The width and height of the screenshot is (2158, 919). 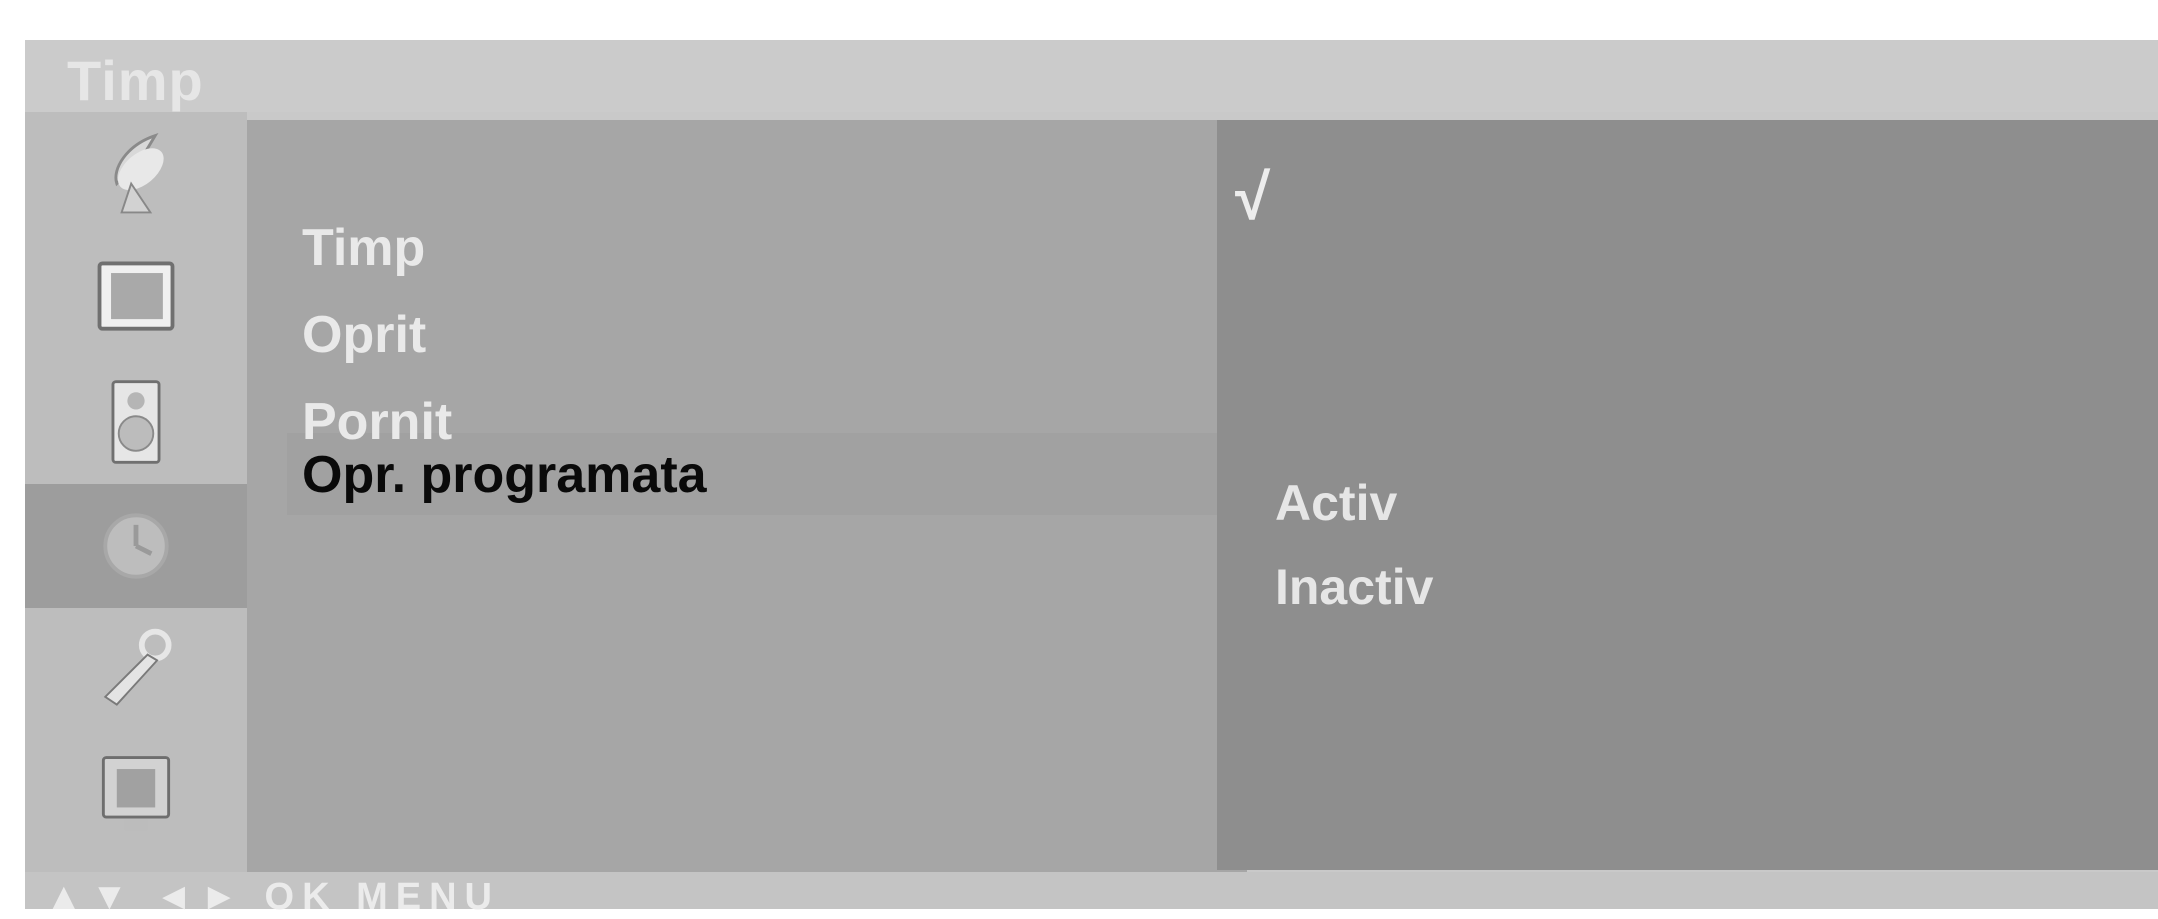 I want to click on input-monitor-icon, so click(x=136, y=793).